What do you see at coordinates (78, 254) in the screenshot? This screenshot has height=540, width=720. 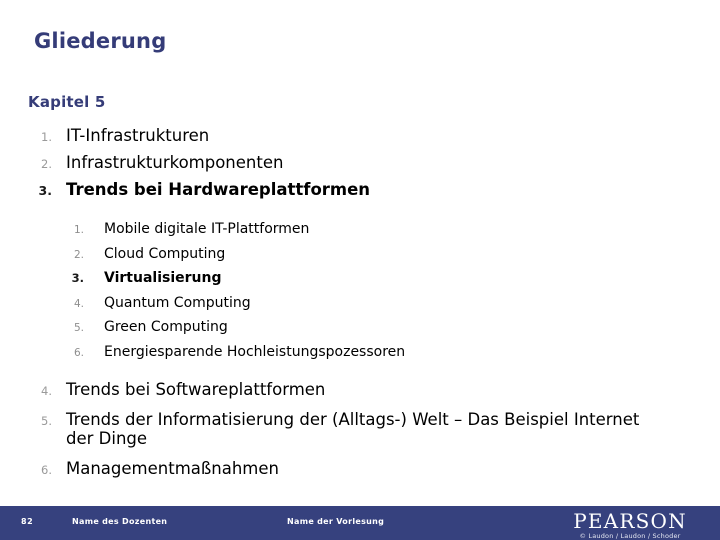 I see `outline-l2-item-number: 2.` at bounding box center [78, 254].